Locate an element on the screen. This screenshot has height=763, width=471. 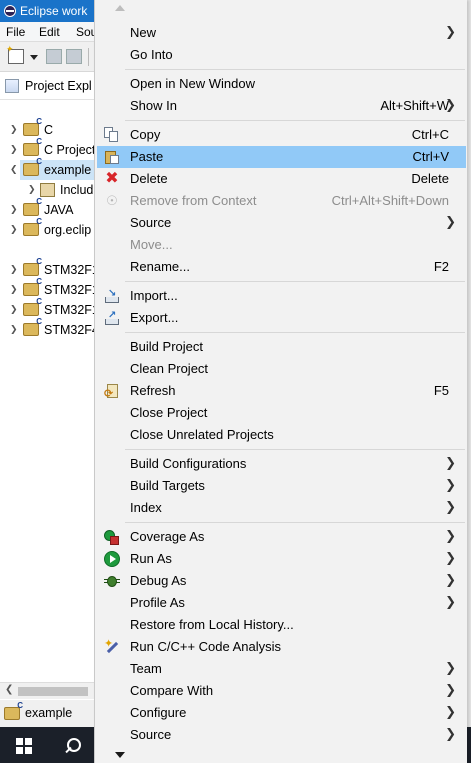
project-explorer-icon is located at coordinates (12, 86).